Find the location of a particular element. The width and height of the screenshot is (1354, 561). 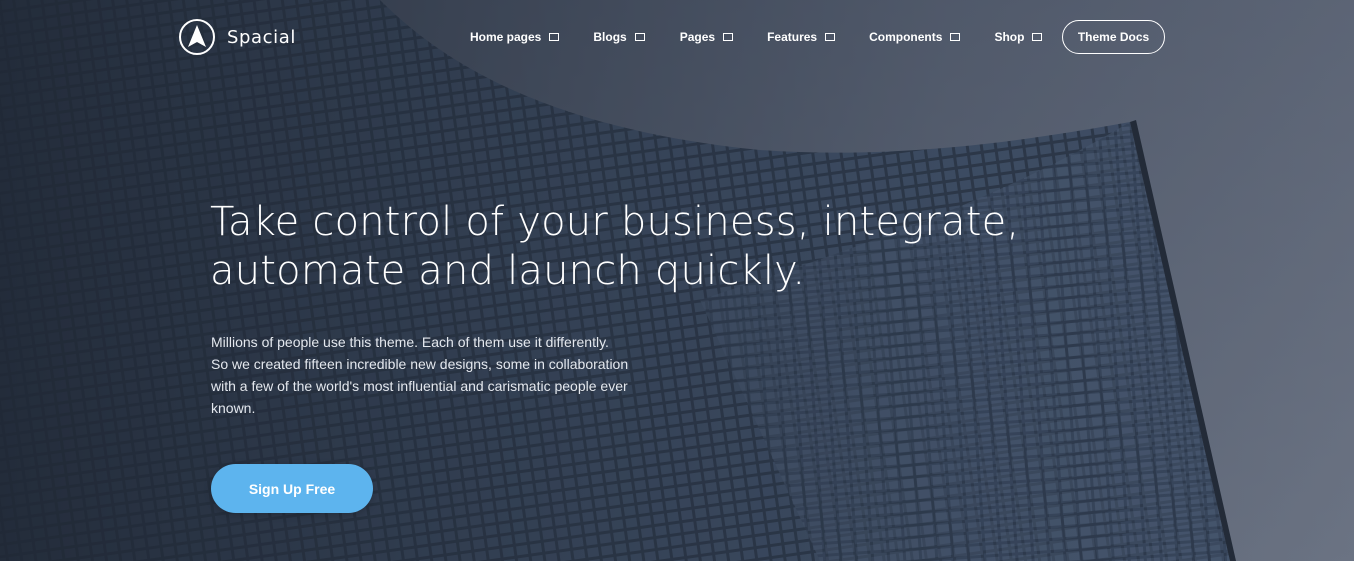

menu-item-features: Features is located at coordinates (801, 37).